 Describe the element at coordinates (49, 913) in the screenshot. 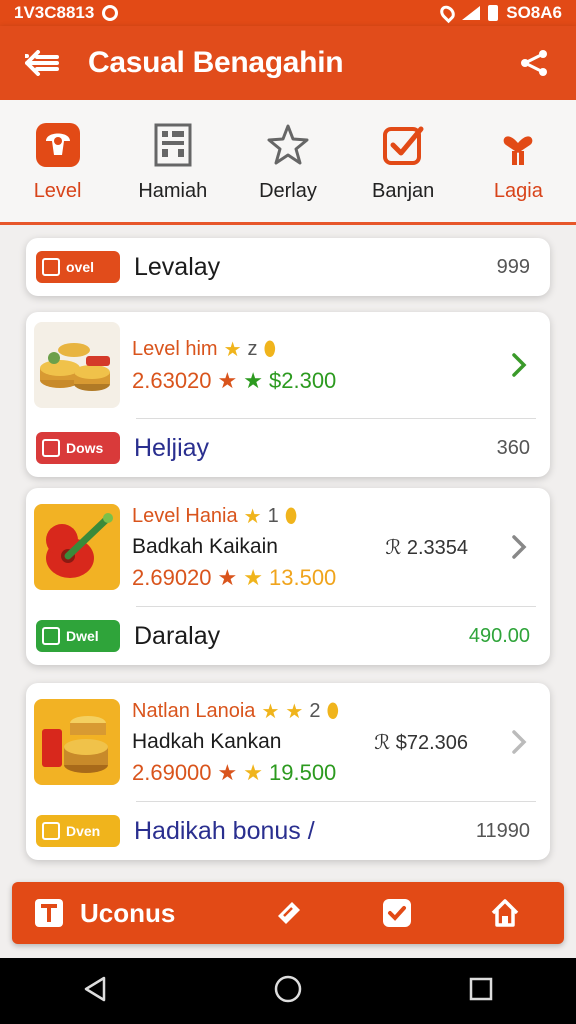

I see `bonus-icon` at that location.